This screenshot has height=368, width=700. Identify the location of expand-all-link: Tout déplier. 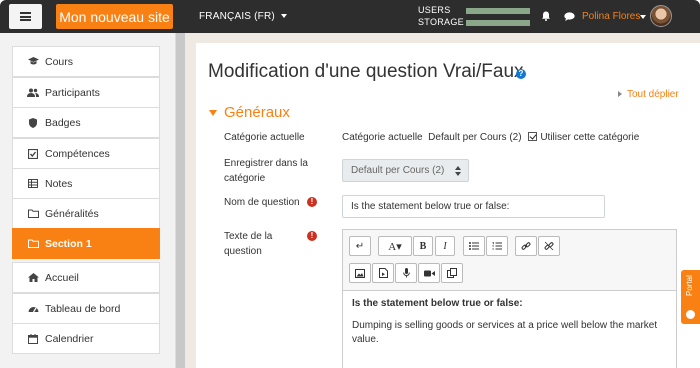
(648, 94).